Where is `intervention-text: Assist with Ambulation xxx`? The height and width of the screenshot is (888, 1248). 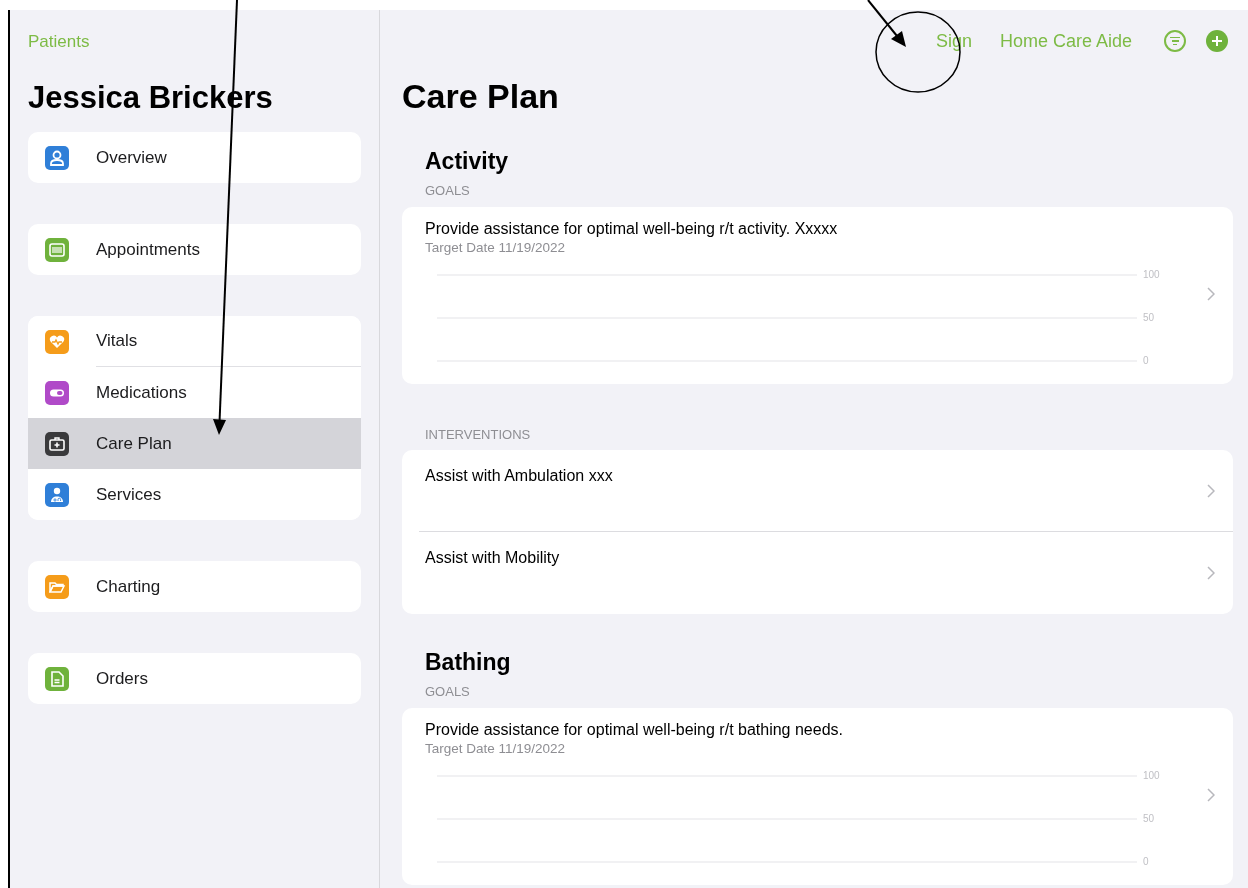
intervention-text: Assist with Ambulation xxx is located at coordinates (519, 476).